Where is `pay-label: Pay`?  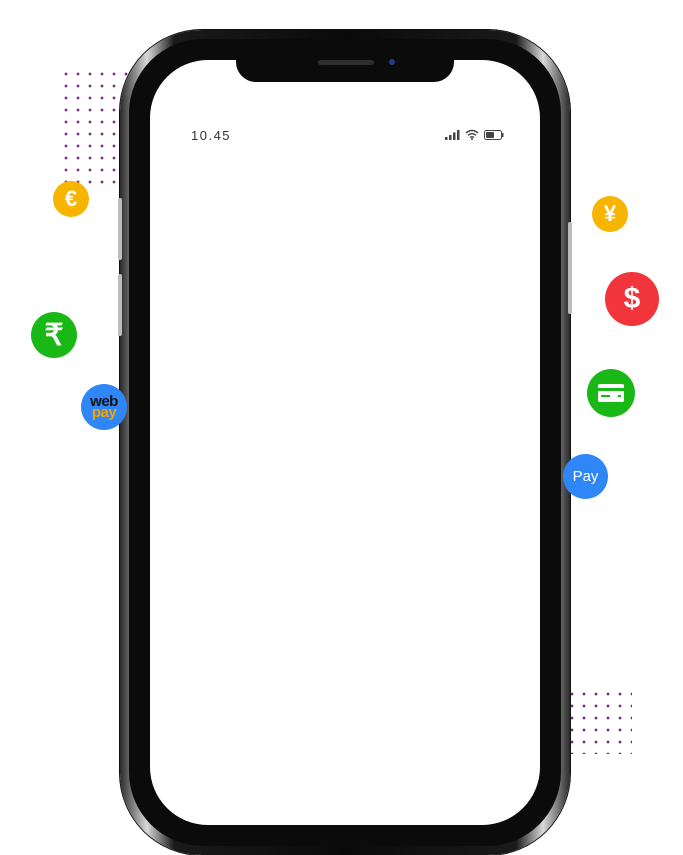 pay-label: Pay is located at coordinates (585, 476).